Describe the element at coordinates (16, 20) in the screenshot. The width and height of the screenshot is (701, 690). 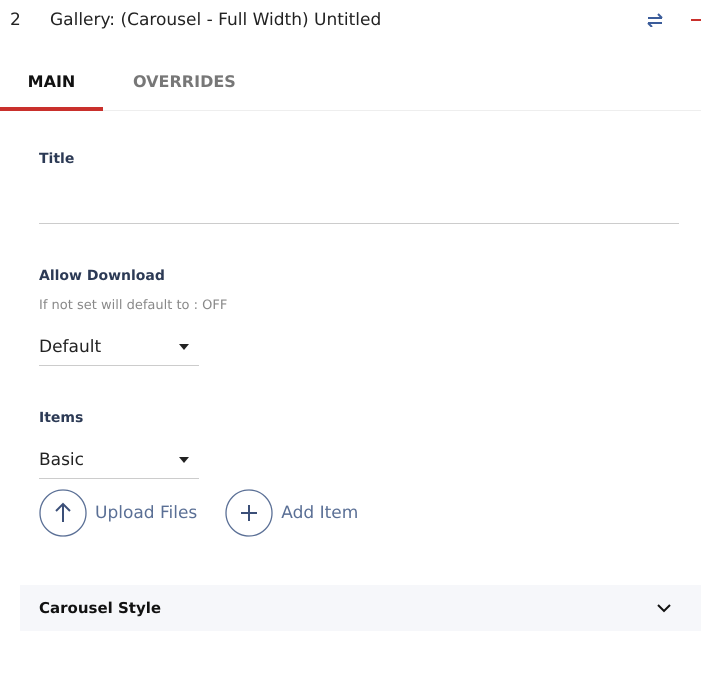
I see `item-number: 2` at that location.